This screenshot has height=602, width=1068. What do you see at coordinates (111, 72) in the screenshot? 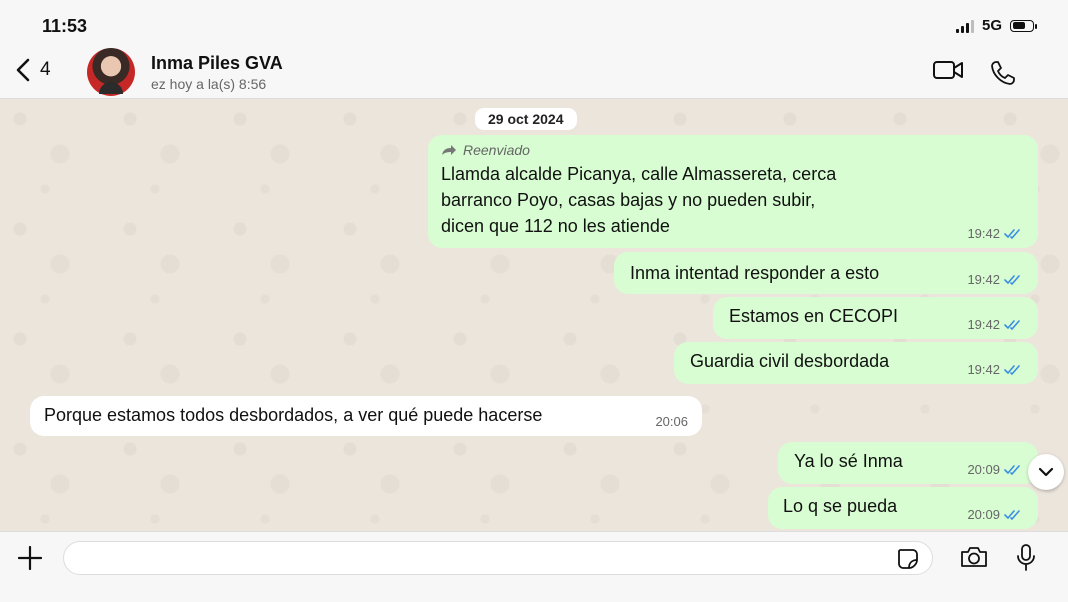
I see `avatar` at bounding box center [111, 72].